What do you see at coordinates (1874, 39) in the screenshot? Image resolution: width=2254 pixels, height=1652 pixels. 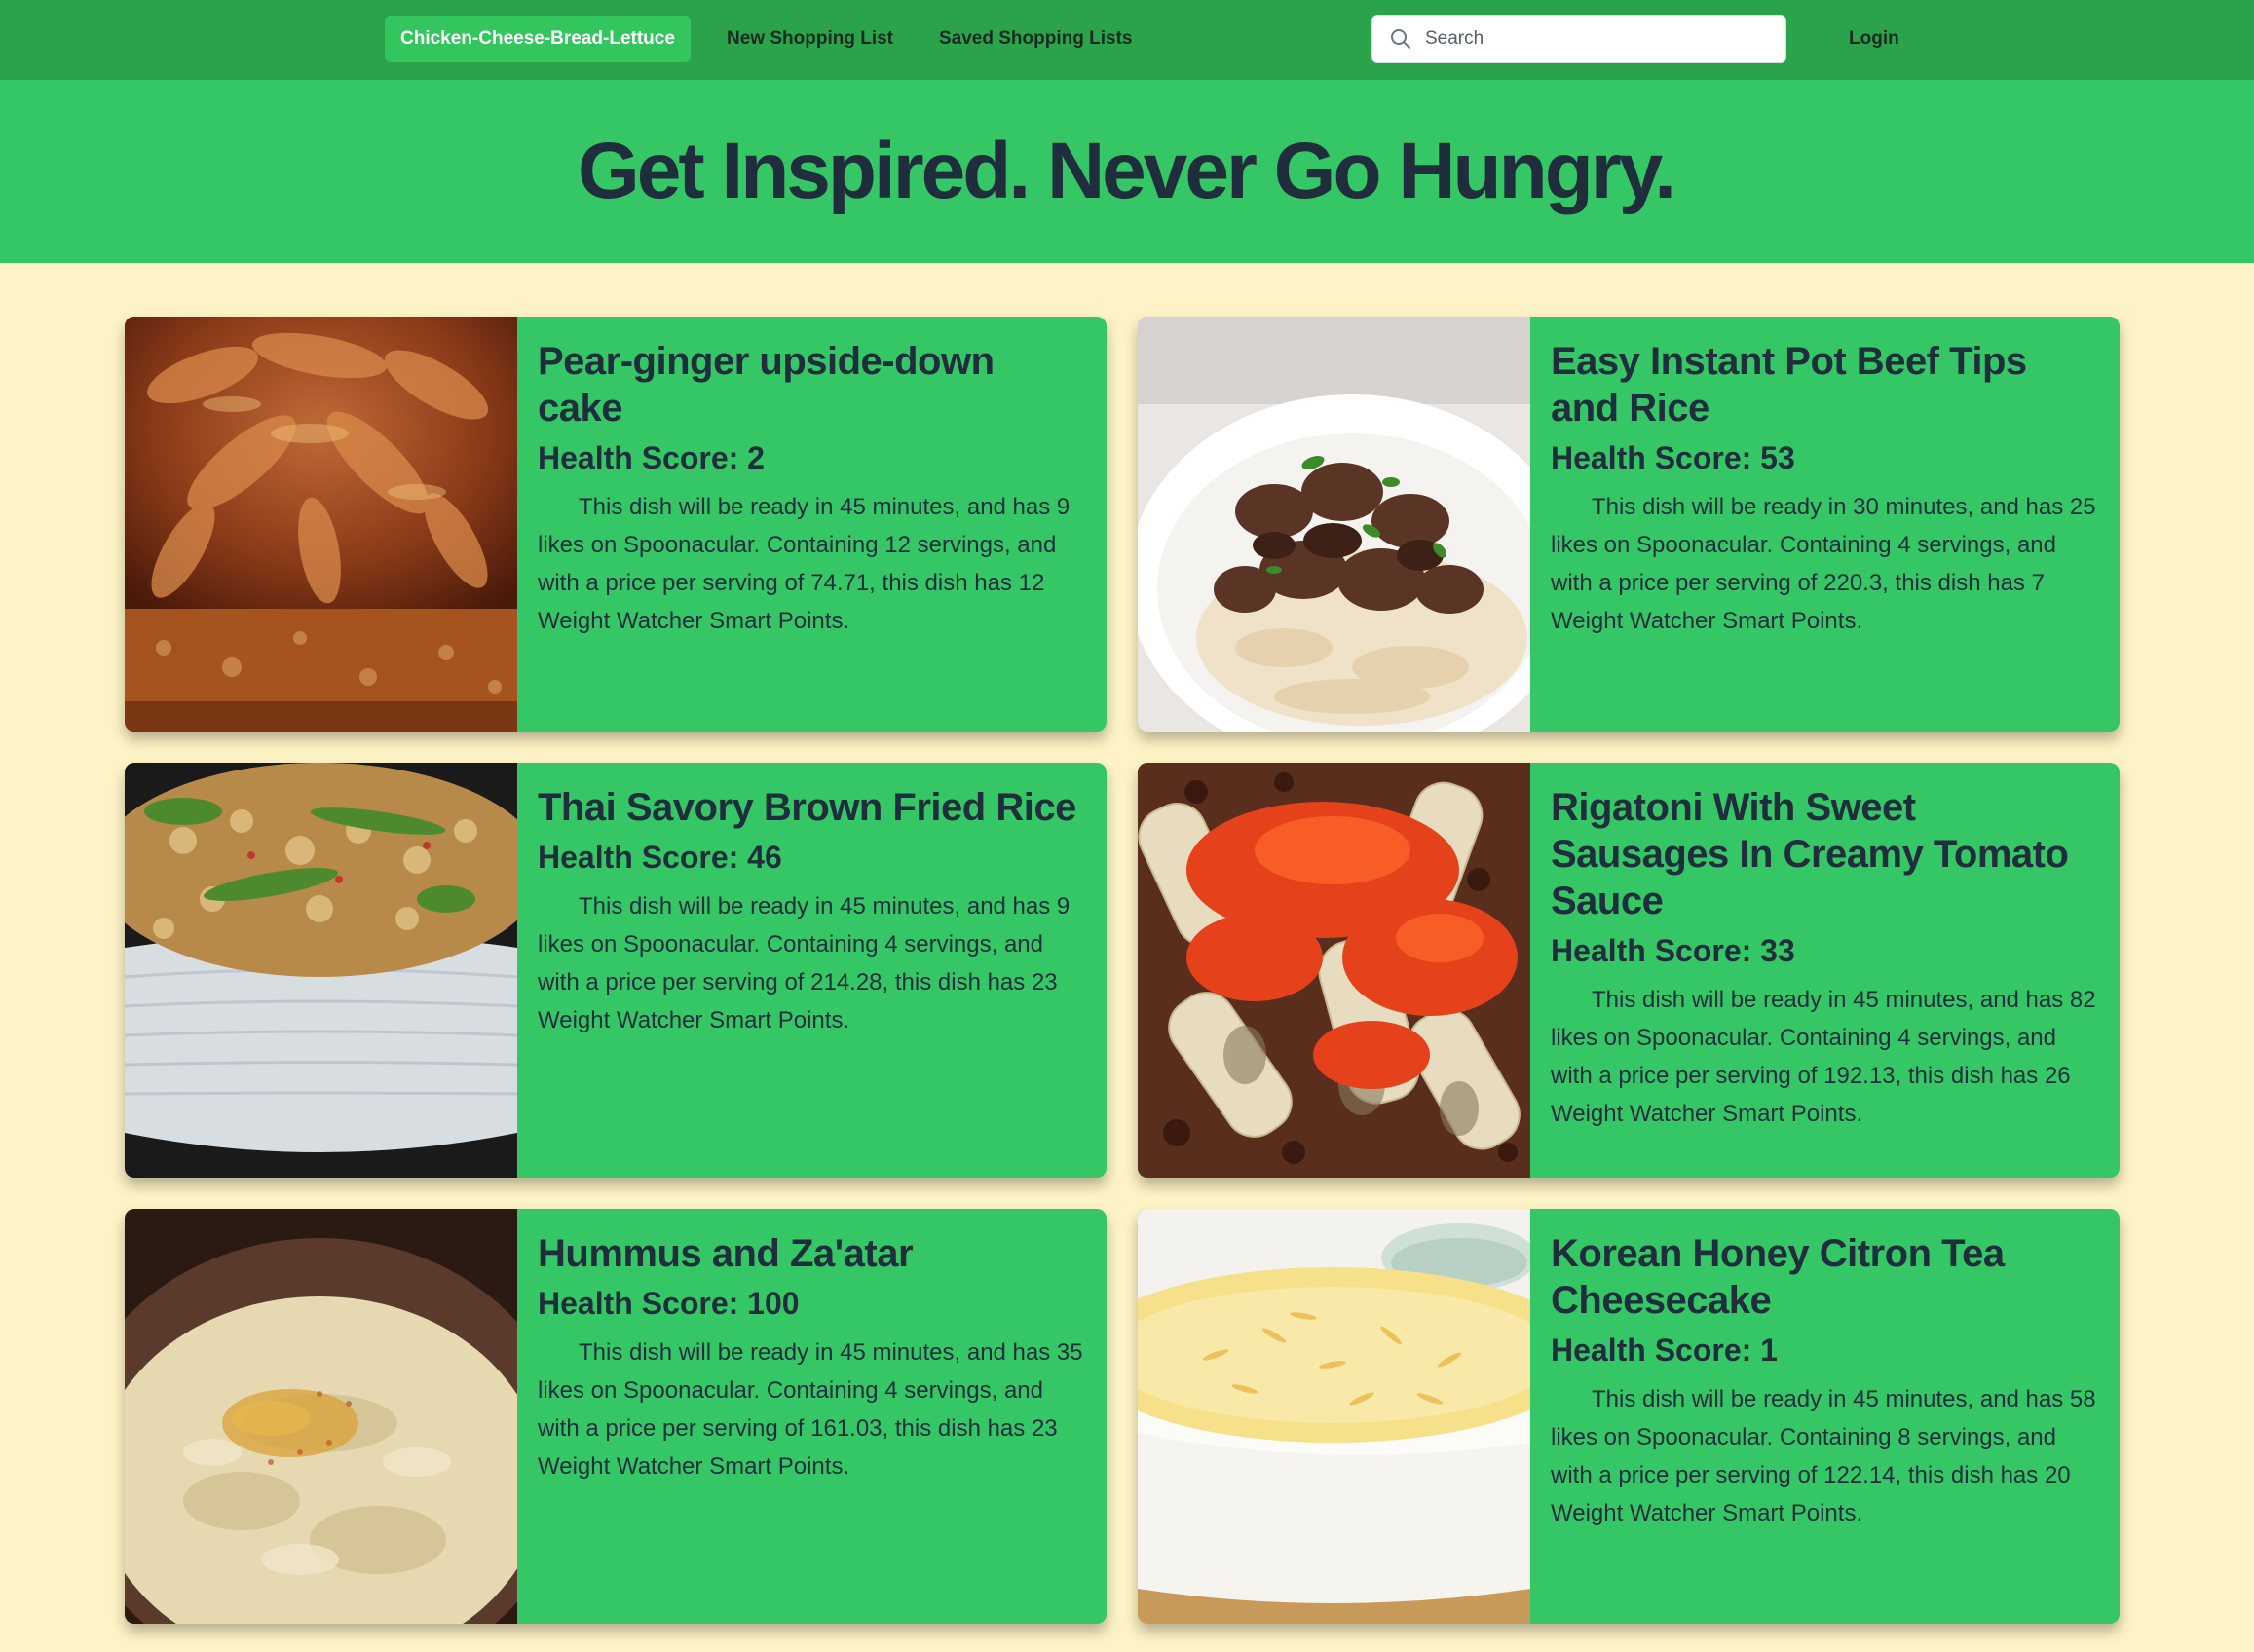 I see `login-link: Login` at bounding box center [1874, 39].